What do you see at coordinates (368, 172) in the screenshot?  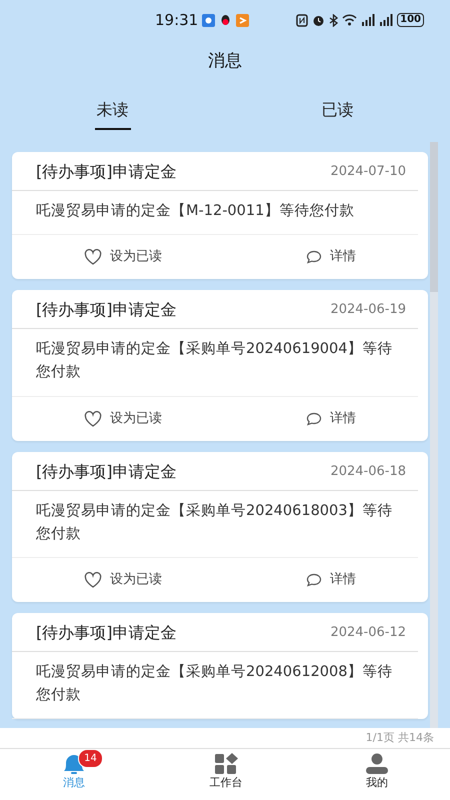 I see `message-date: 2024-07-10` at bounding box center [368, 172].